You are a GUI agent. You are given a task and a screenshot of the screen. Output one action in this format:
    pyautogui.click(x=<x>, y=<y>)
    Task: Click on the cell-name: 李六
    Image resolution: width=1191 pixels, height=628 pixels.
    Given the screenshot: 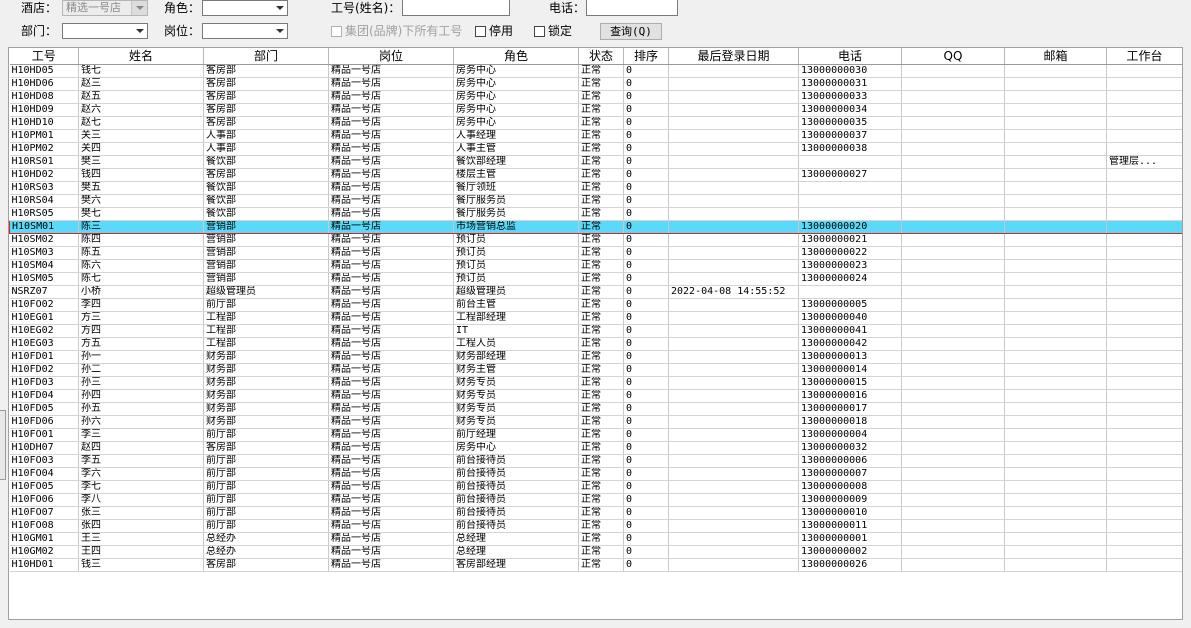 What is the action you would take?
    pyautogui.click(x=141, y=474)
    